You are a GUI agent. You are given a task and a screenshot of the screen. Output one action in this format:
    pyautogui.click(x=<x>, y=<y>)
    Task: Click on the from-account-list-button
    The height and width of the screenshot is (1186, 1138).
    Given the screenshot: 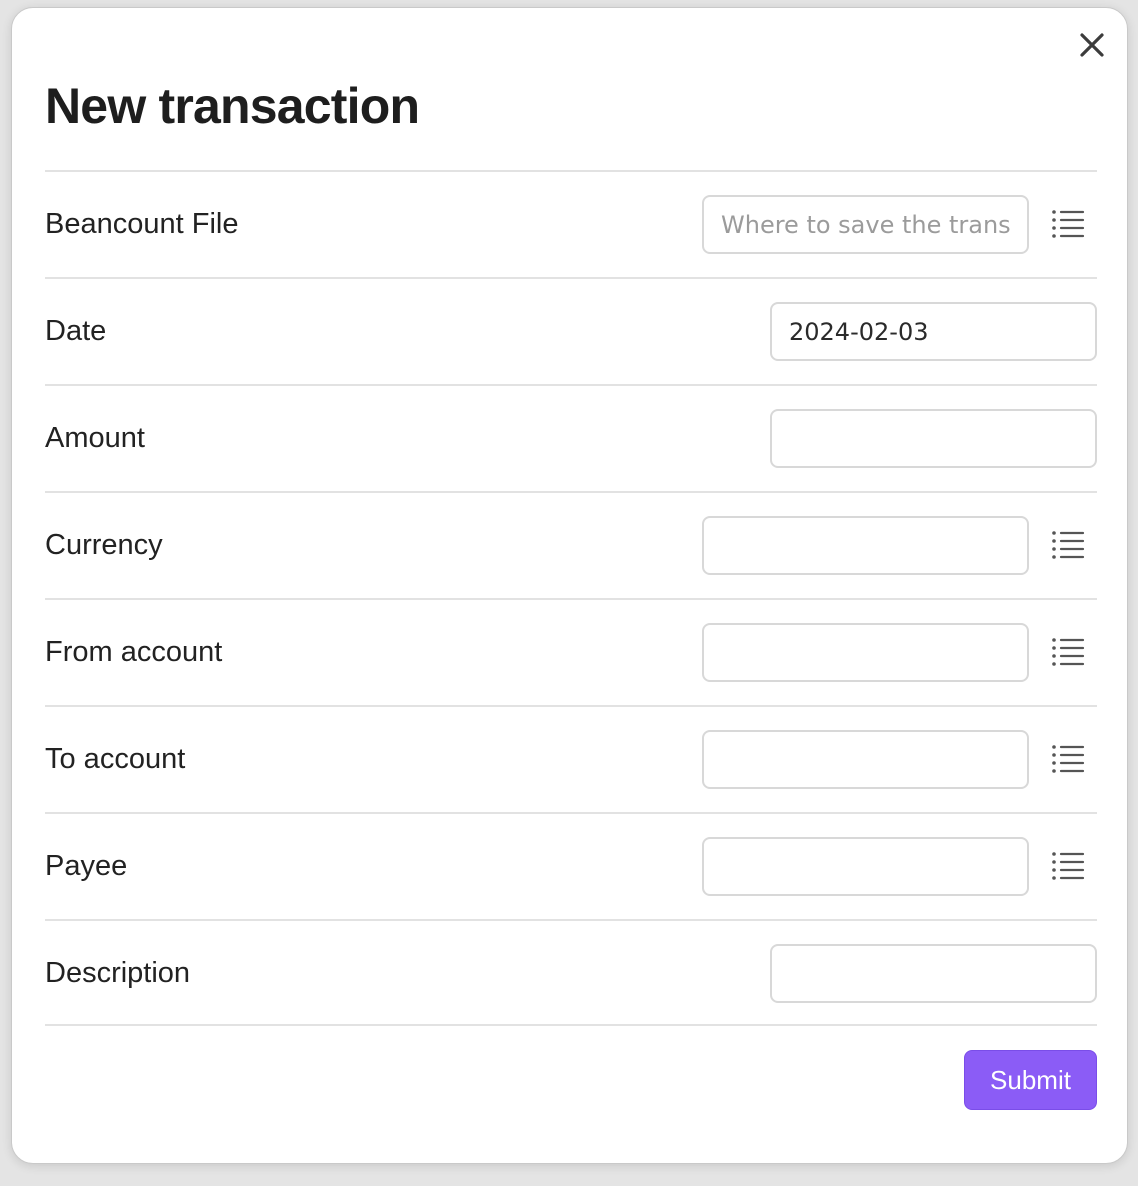 What is the action you would take?
    pyautogui.click(x=1068, y=652)
    